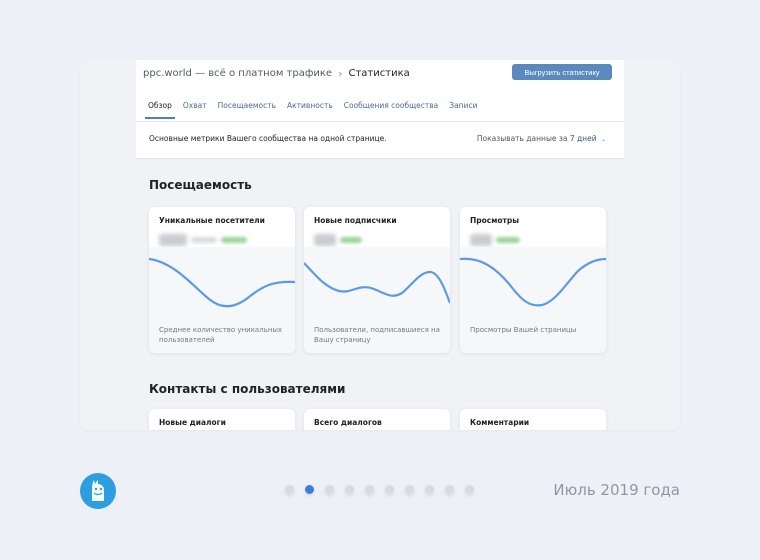 This screenshot has height=560, width=760. Describe the element at coordinates (523, 330) in the screenshot. I see `stat-card-description: Просмотры Вашей страницы` at that location.